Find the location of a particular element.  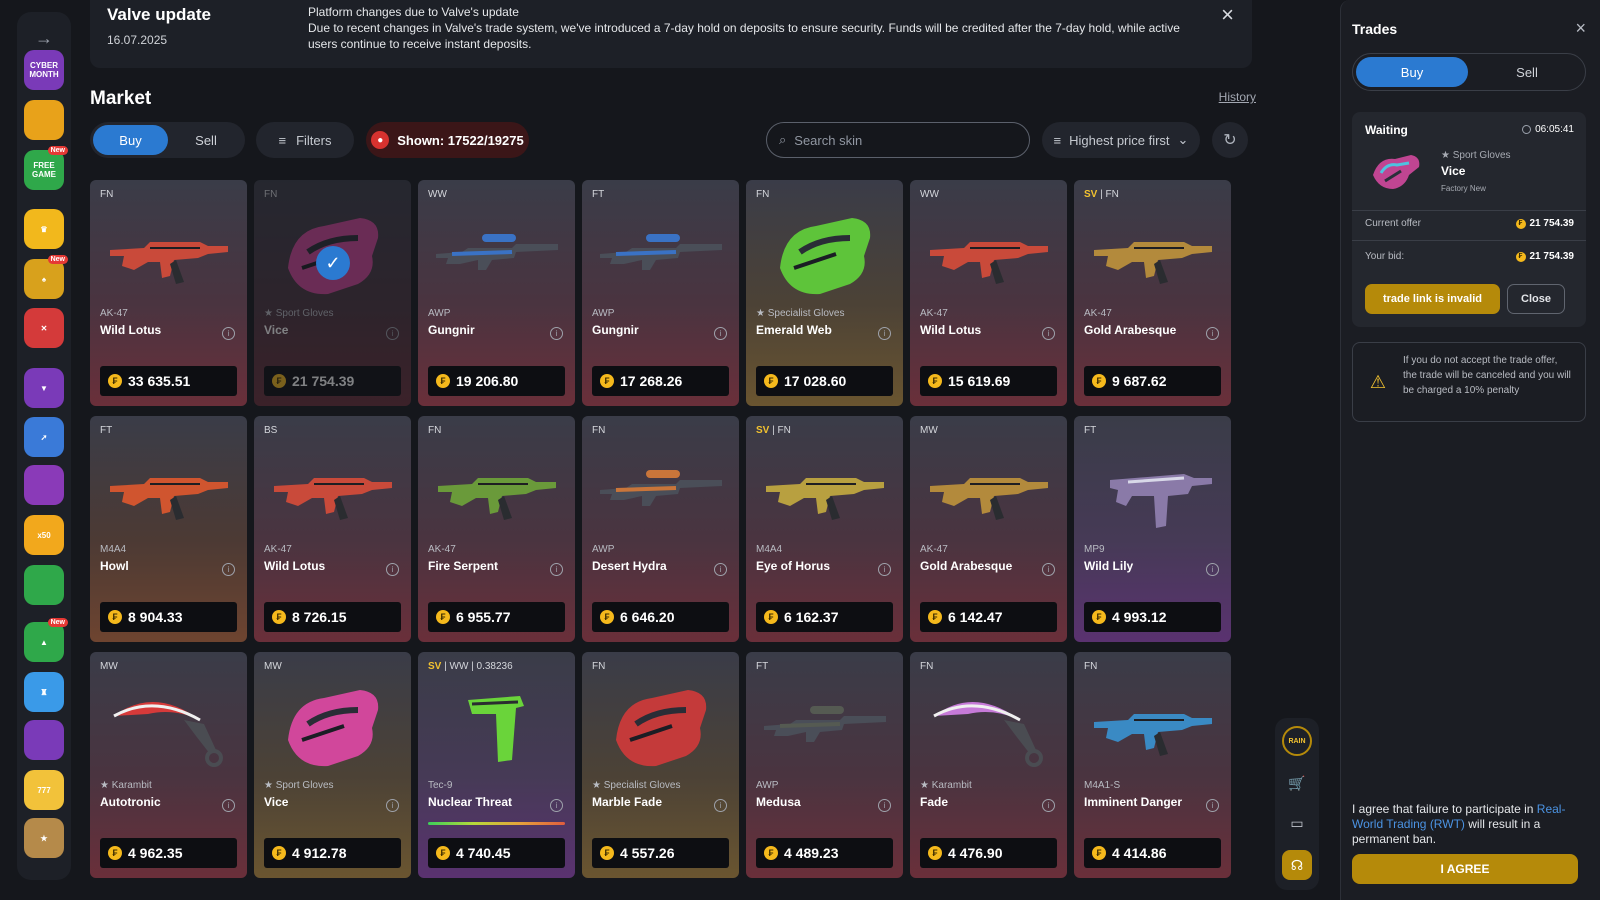

item-image is located at coordinates (825, 256).